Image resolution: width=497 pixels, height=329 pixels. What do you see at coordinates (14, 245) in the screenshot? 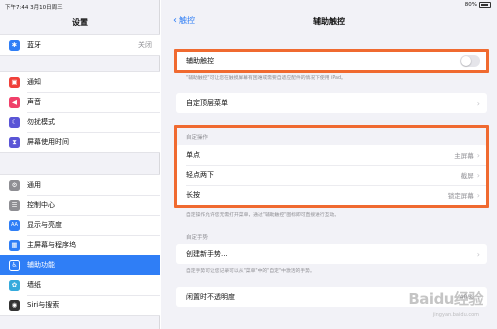
I see `home-screen-icon: ▦` at bounding box center [14, 245].